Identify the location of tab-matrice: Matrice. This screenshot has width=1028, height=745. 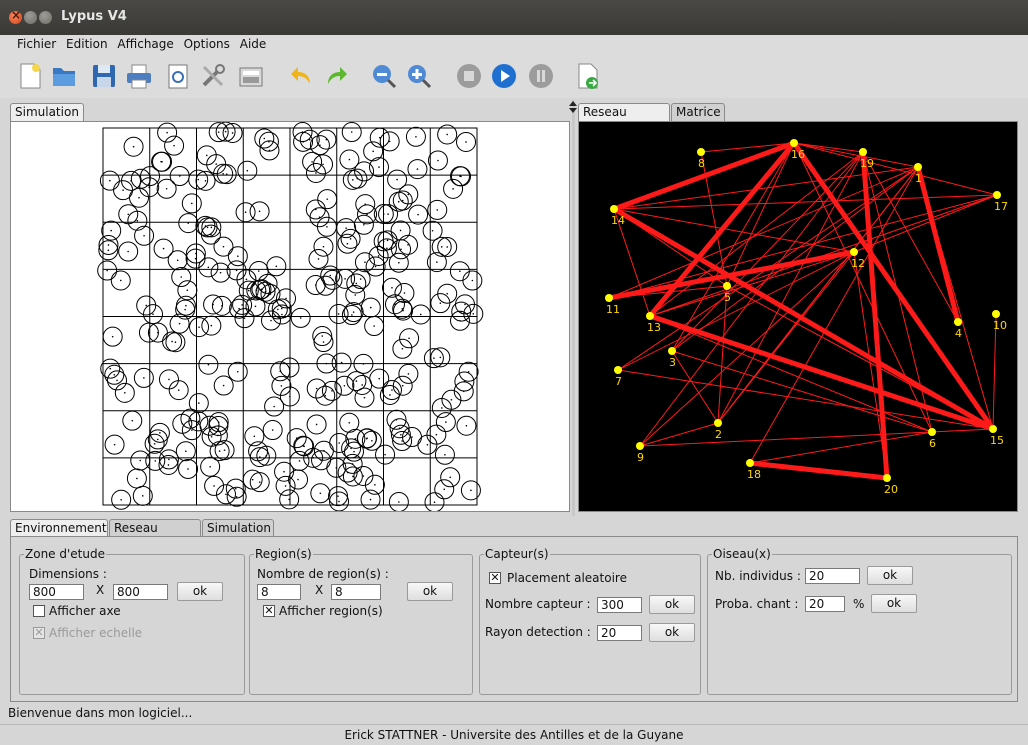
(698, 112).